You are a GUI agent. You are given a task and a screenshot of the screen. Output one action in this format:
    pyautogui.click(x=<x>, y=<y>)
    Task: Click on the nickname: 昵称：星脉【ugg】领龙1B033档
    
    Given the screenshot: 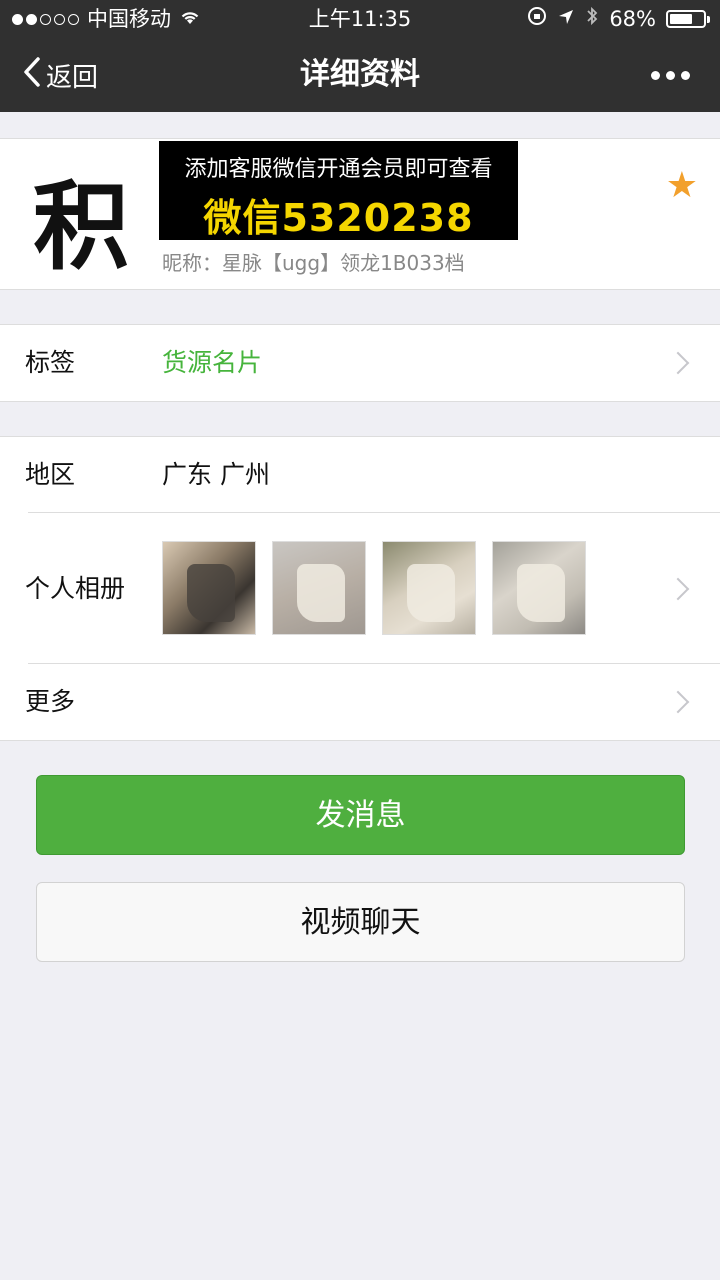 What is the action you would take?
    pyautogui.click(x=313, y=263)
    